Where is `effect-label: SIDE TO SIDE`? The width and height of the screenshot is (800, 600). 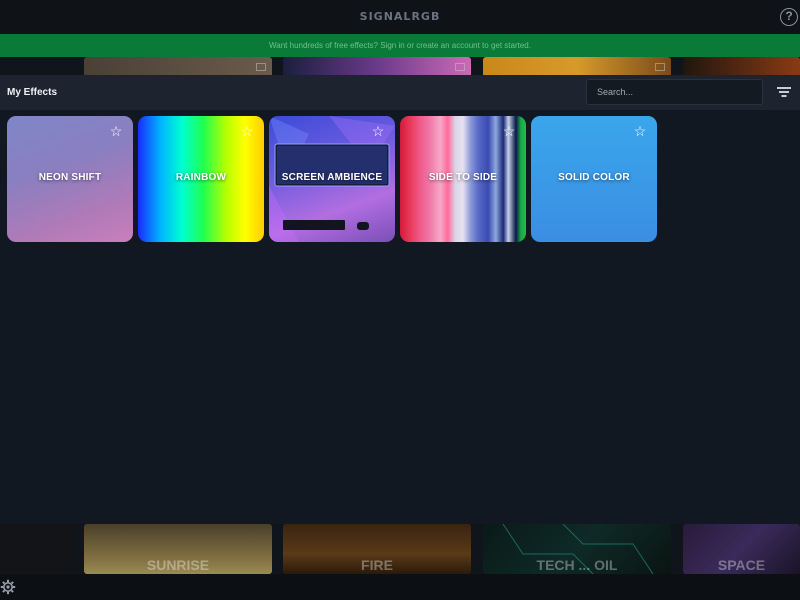
effect-label: SIDE TO SIDE is located at coordinates (463, 177).